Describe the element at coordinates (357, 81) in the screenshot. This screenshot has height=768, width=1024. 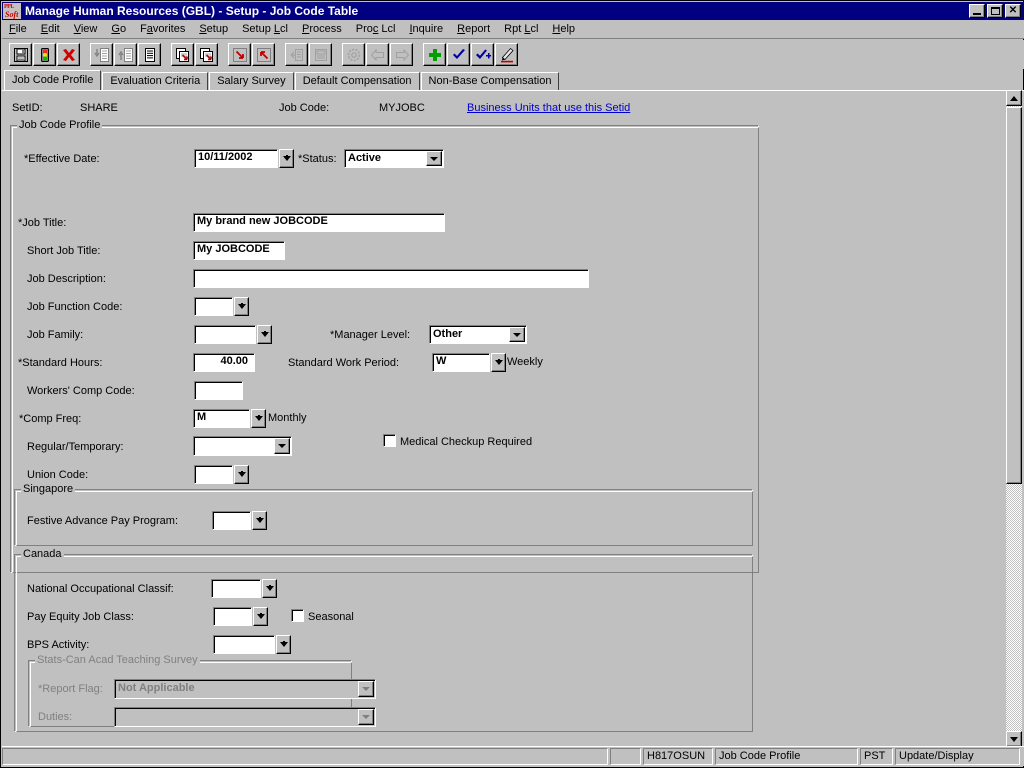
I see `tab-default-compensation: Default Compensation` at that location.